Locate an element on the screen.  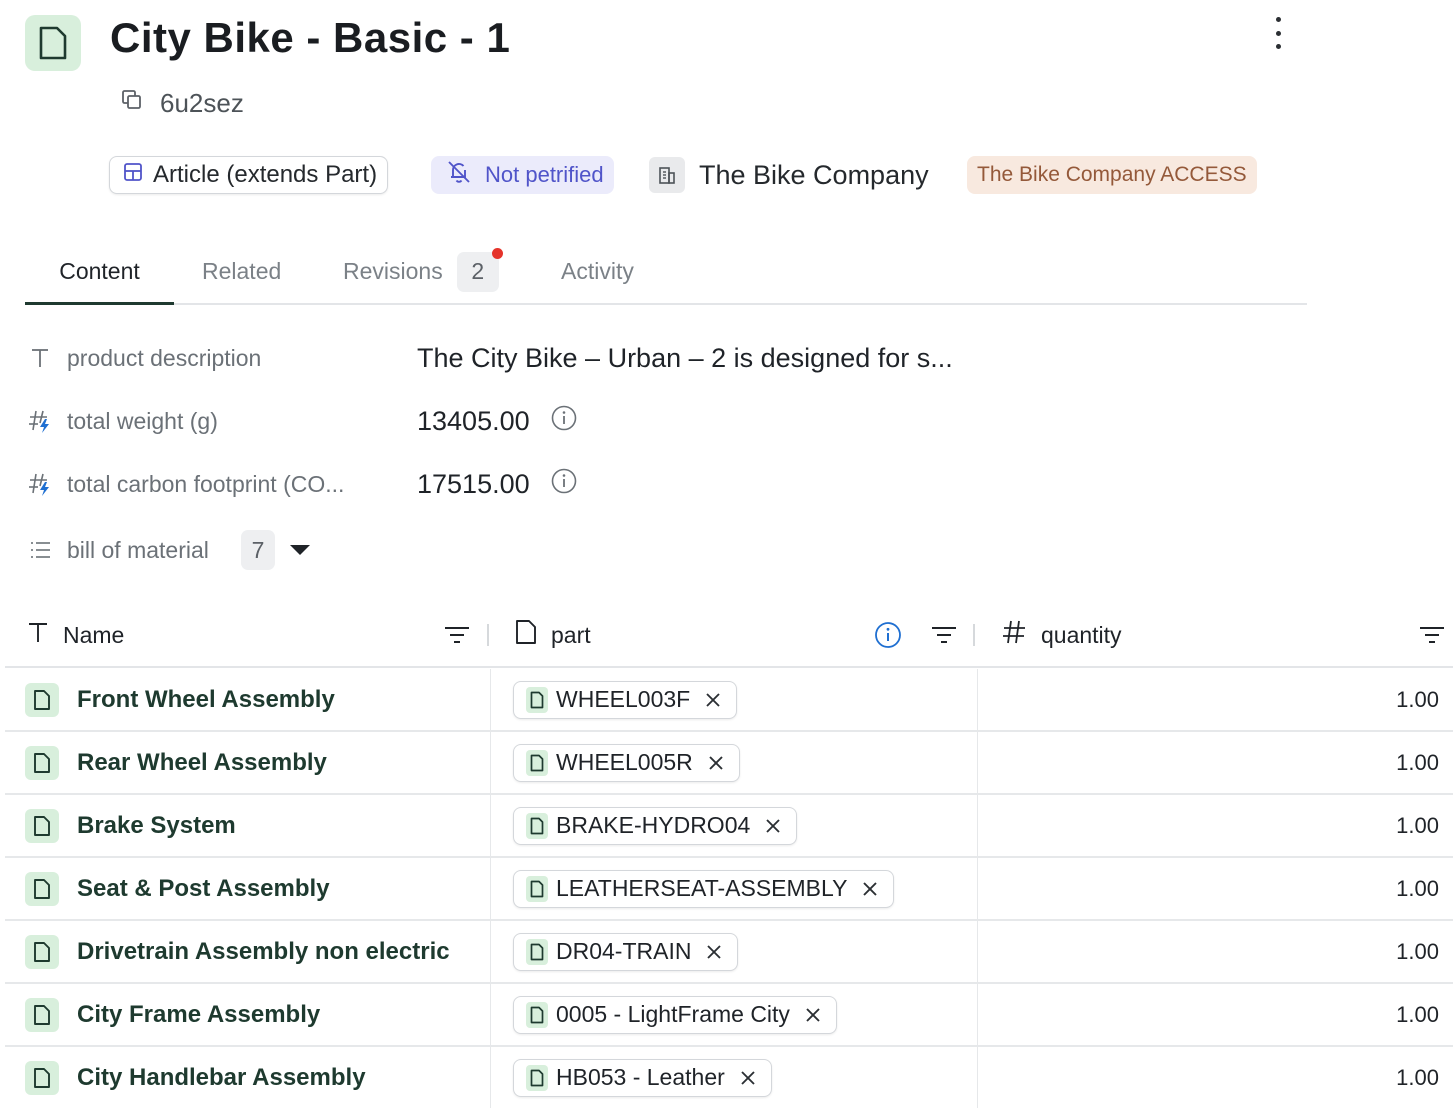
part-cell: 0005 - LightFrame City is located at coordinates (734, 1014).